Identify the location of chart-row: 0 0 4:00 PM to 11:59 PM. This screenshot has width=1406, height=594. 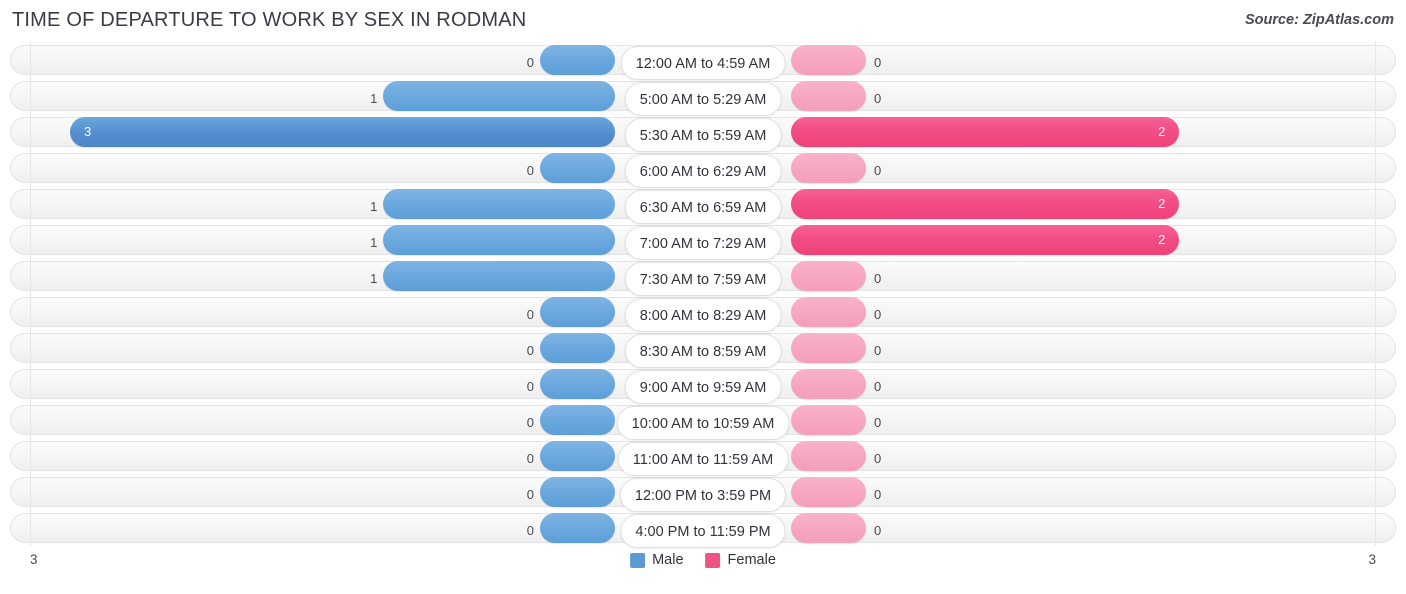
(703, 529).